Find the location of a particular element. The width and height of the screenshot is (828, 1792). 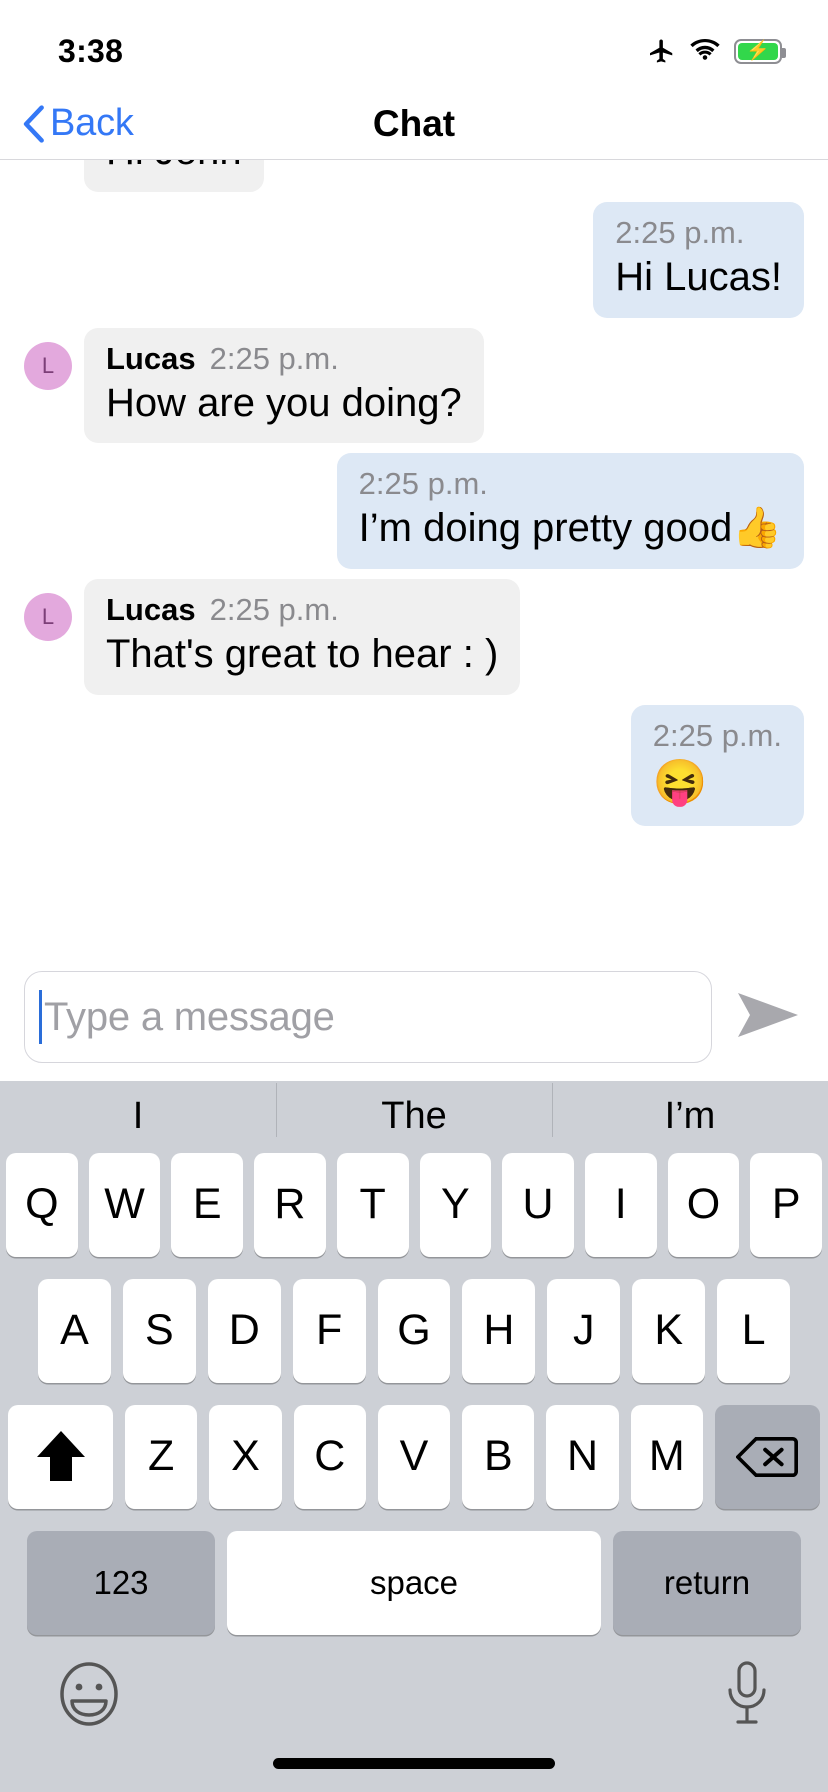

emoji-face-icon is located at coordinates (89, 1694).